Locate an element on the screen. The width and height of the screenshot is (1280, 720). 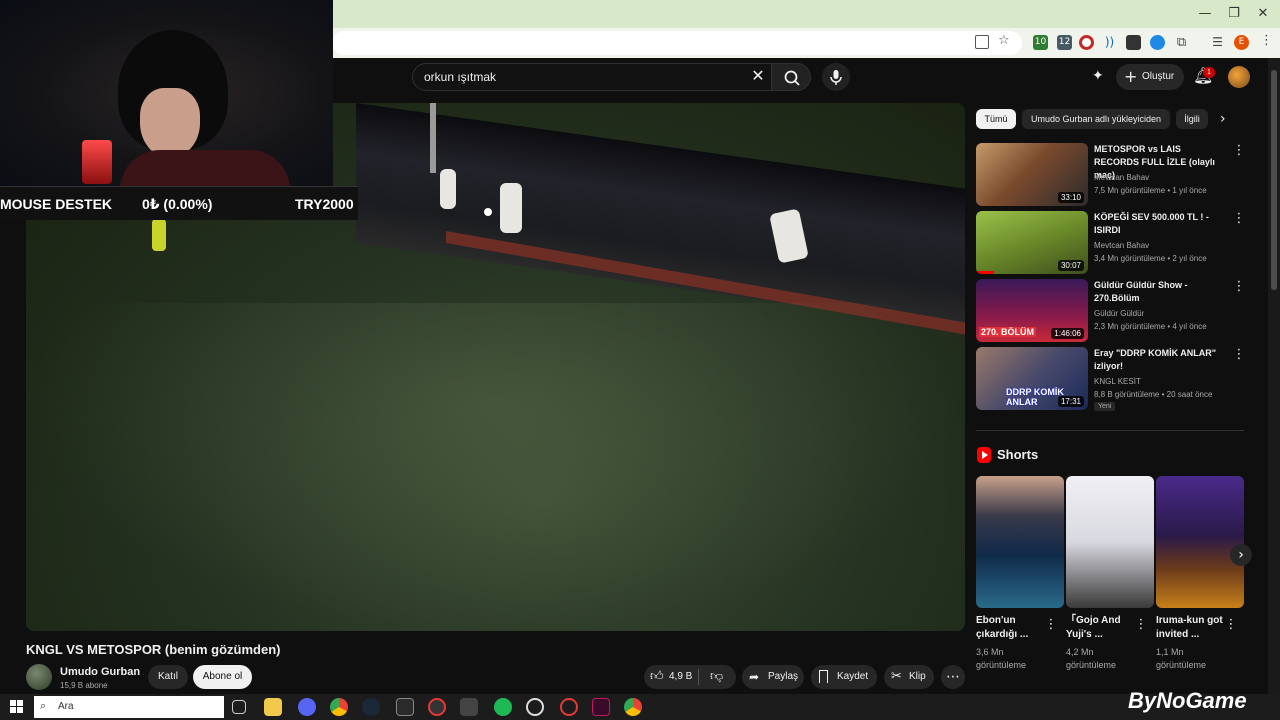
save-button: Kaydet is located at coordinates (844, 677).